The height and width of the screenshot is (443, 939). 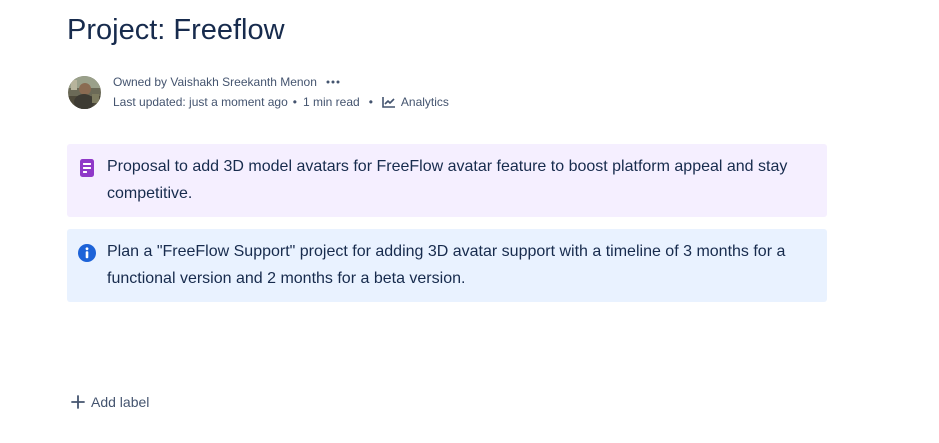 I want to click on analytics-label: Analytics, so click(x=424, y=102).